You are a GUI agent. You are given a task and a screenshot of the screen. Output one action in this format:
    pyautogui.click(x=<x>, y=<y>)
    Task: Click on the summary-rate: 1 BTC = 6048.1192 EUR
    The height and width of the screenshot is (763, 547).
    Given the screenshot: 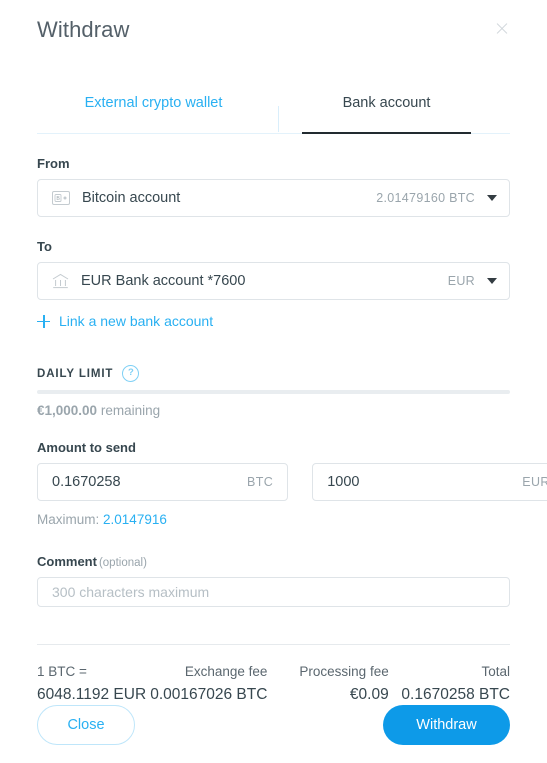 What is the action you would take?
    pyautogui.click(x=91, y=684)
    